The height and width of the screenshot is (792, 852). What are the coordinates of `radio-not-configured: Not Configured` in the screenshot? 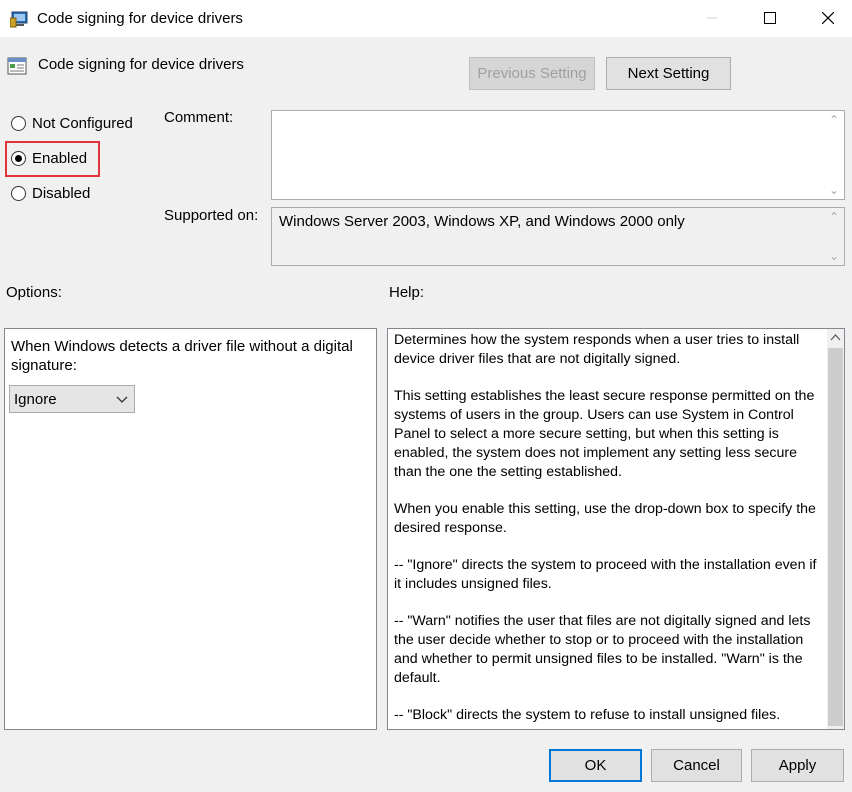 It's located at (72, 123).